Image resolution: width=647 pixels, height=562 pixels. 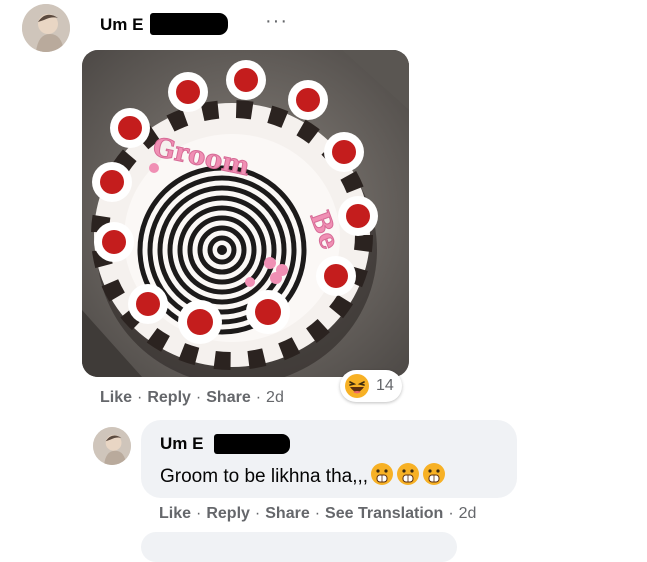 I want to click on reply-author-avatar, so click(x=112, y=446).